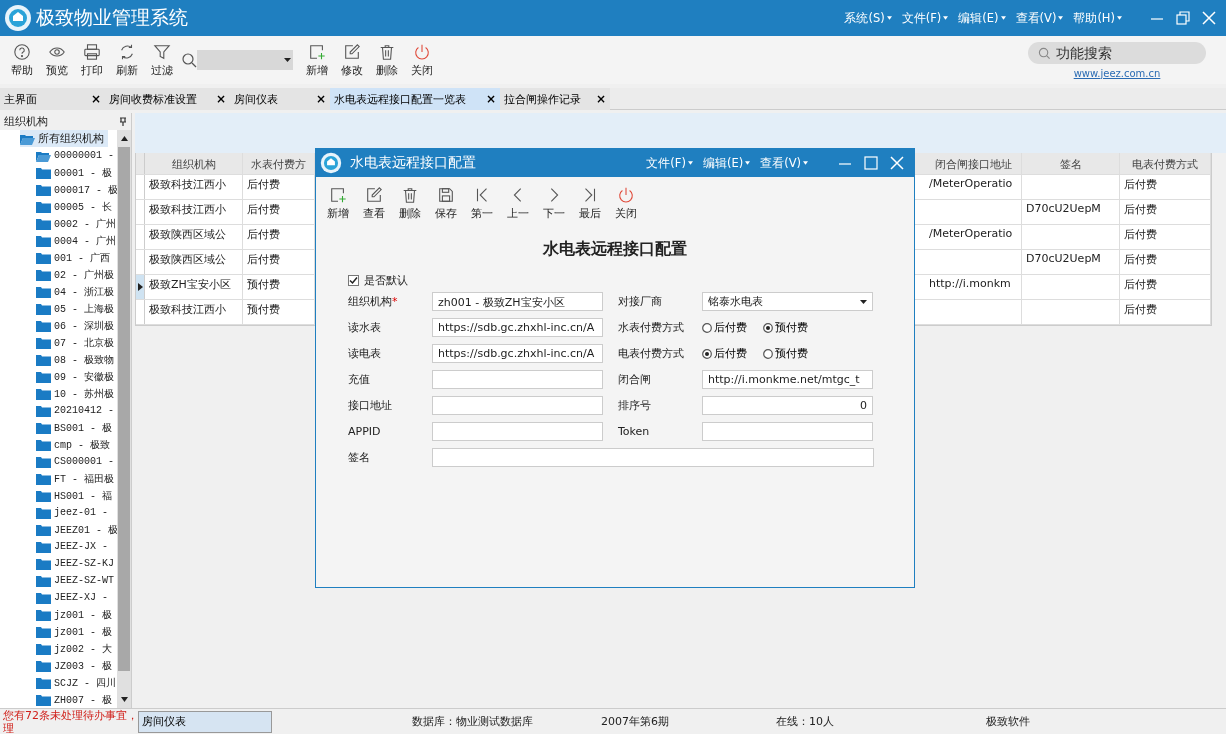 Image resolution: width=1226 pixels, height=734 pixels. Describe the element at coordinates (194, 163) in the screenshot. I see `column-header: 组织机构` at that location.